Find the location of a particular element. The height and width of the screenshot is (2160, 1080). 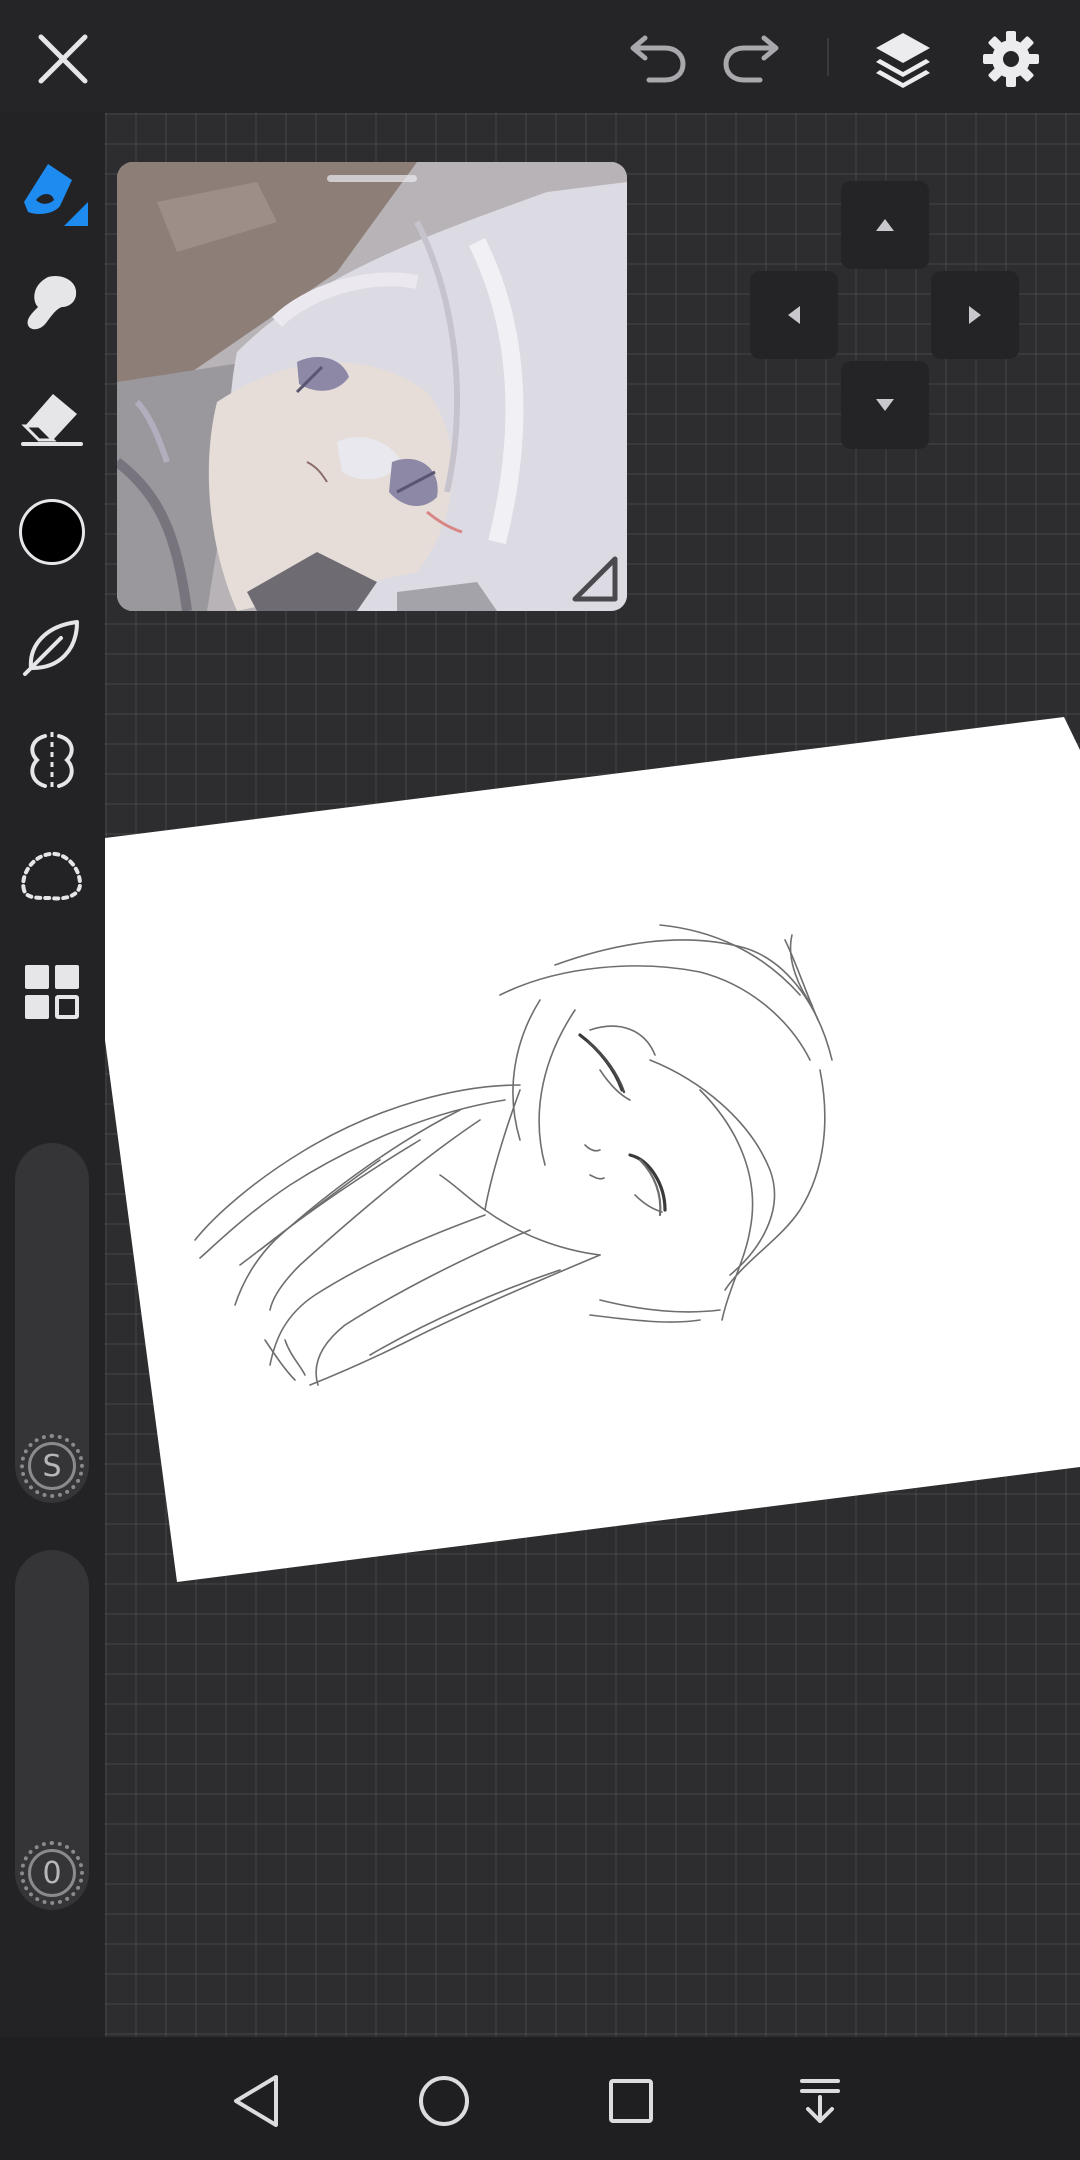

nav-recents-icon is located at coordinates (631, 2101).